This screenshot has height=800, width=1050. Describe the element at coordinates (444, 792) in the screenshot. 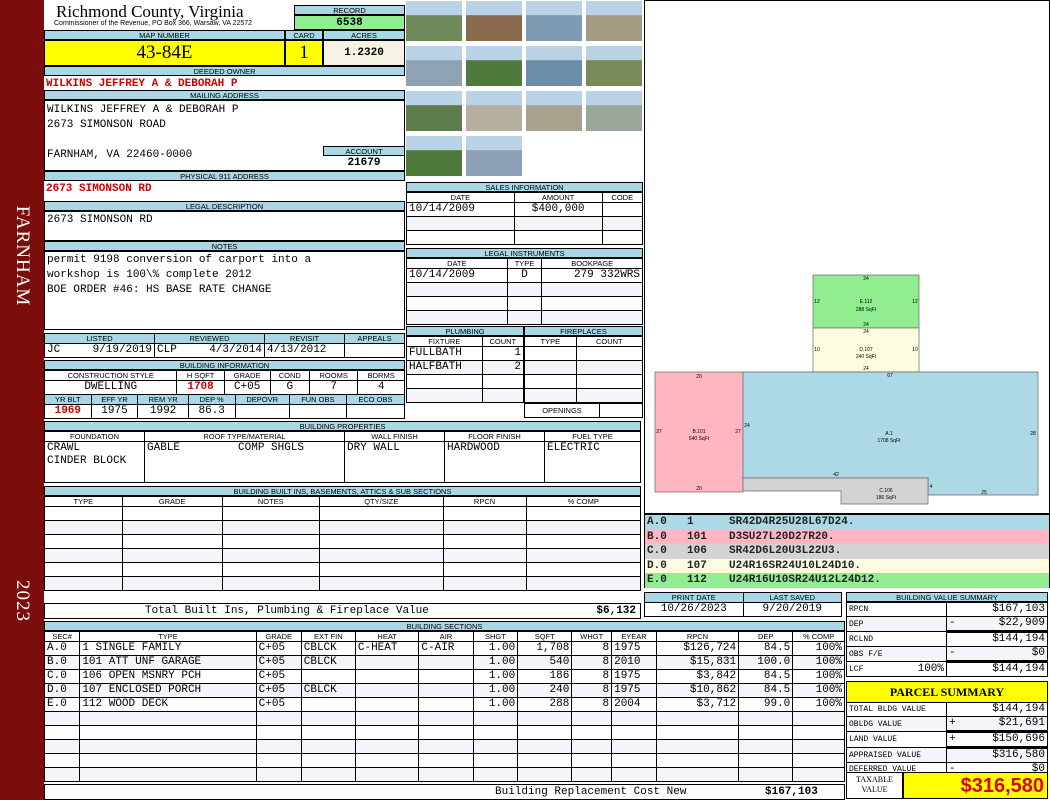

I see `sections-total-row: Building Replacement Cost New $167,103` at that location.